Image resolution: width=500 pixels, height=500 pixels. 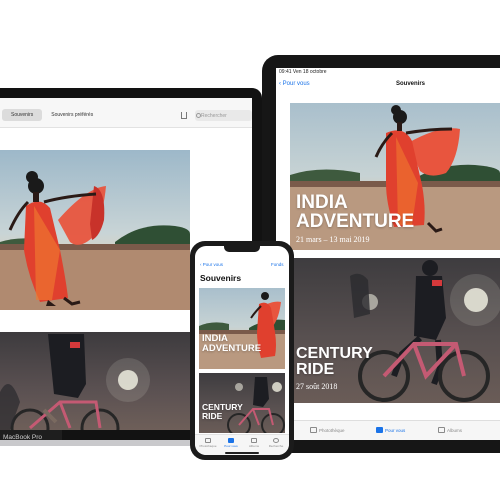 I want to click on home-indicator, so click(x=242, y=453).